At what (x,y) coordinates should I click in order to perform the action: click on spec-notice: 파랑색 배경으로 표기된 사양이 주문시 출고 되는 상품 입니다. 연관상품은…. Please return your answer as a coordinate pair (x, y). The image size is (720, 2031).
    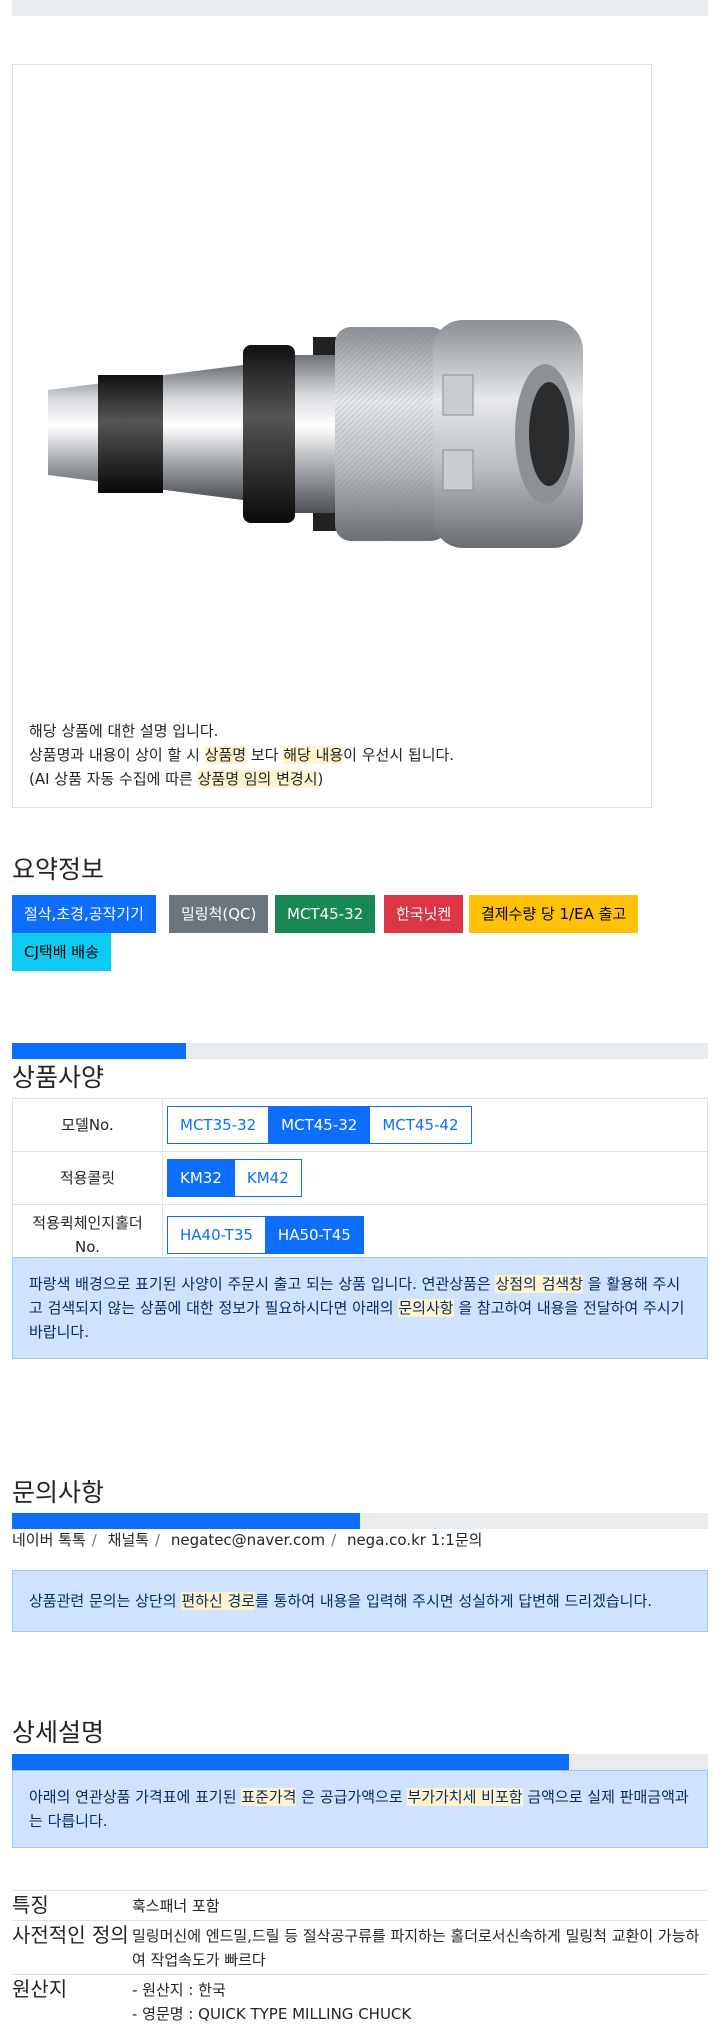
    Looking at the image, I should click on (360, 1308).